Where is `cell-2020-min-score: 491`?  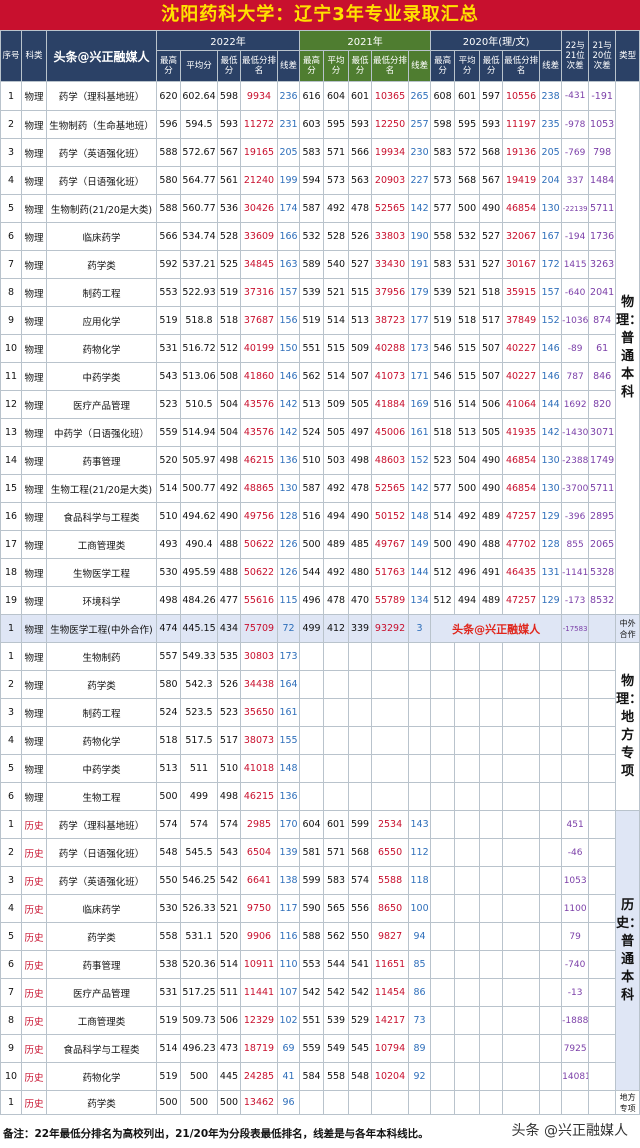
cell-2020-min-score: 491 is located at coordinates (491, 572).